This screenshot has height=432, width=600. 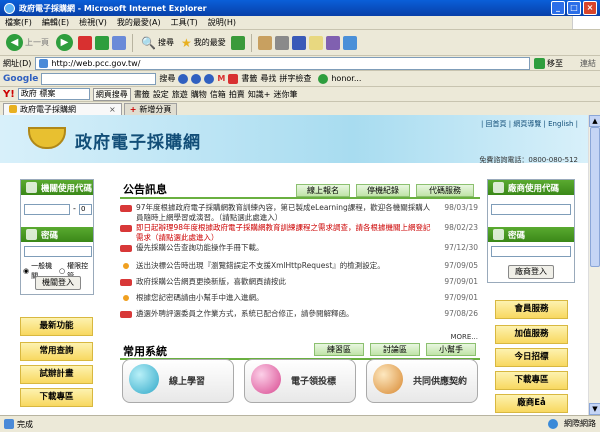 I want to click on news-item-text: 送出決標公告時出現『瀏覽錯誤定不支援XmlHttpRequest』的檢測設定。, so click(x=286, y=266).